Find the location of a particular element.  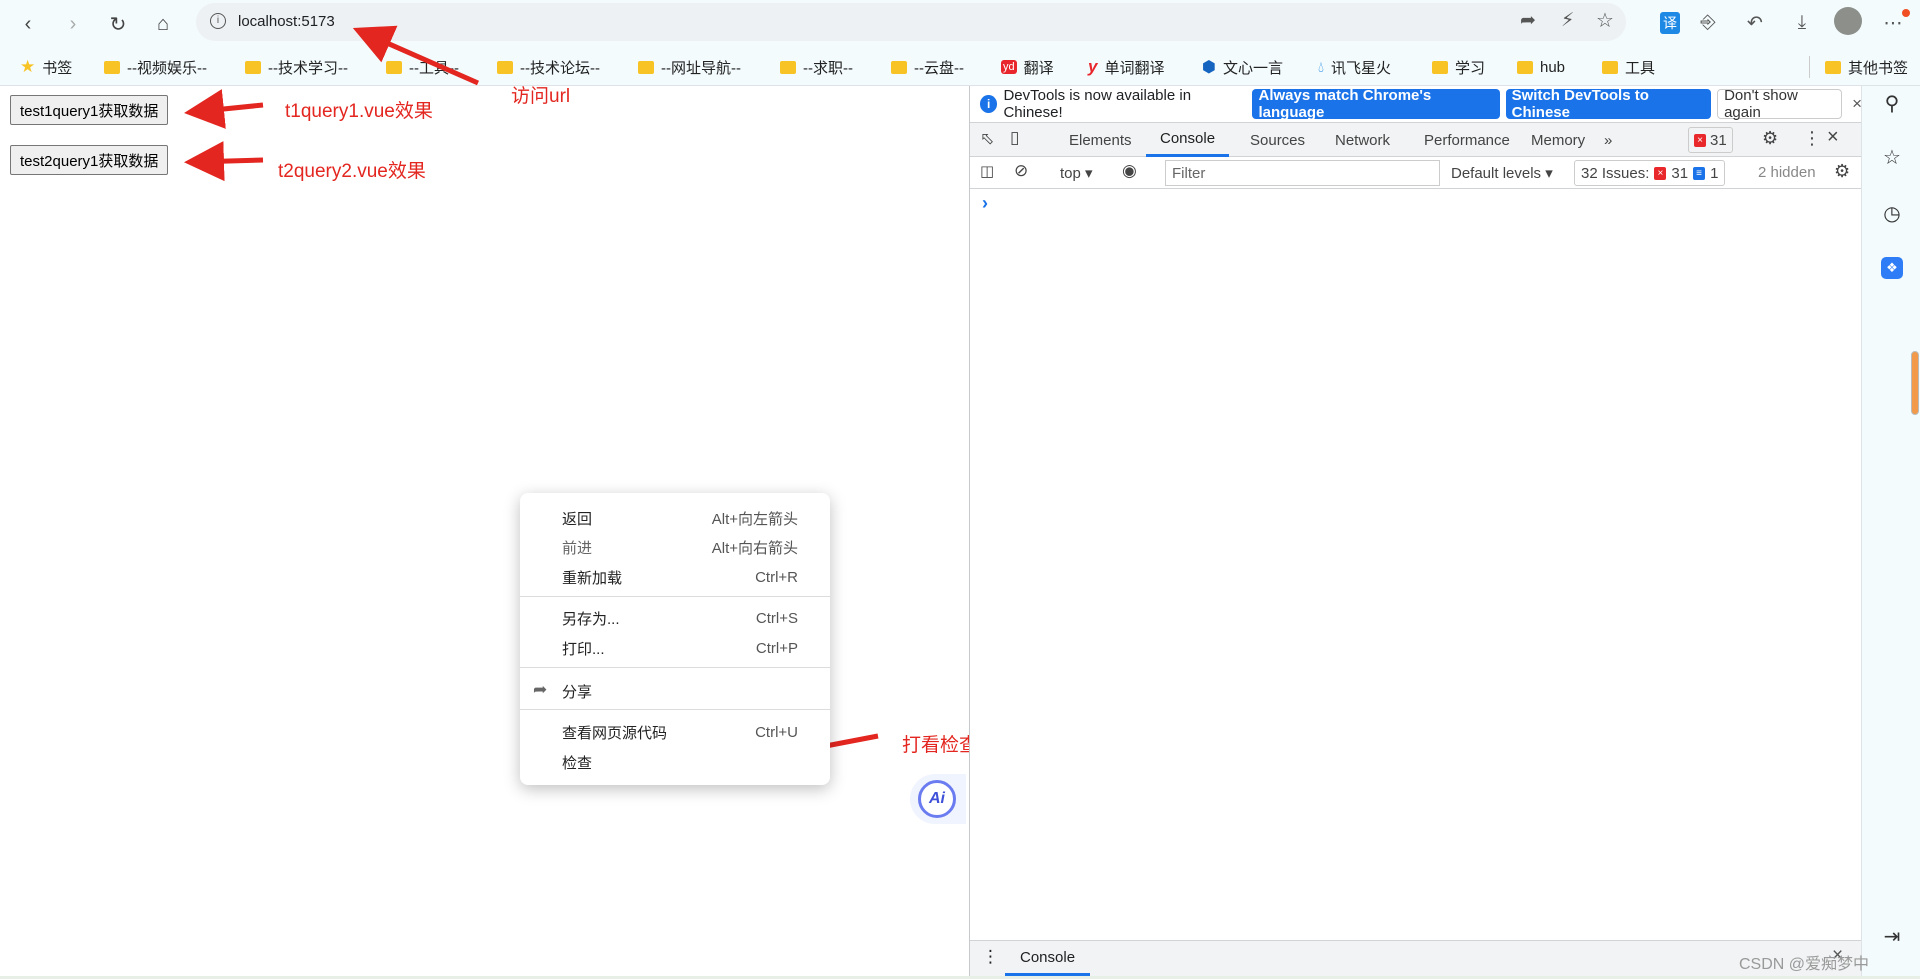

filter-input: Filter is located at coordinates (1302, 173).